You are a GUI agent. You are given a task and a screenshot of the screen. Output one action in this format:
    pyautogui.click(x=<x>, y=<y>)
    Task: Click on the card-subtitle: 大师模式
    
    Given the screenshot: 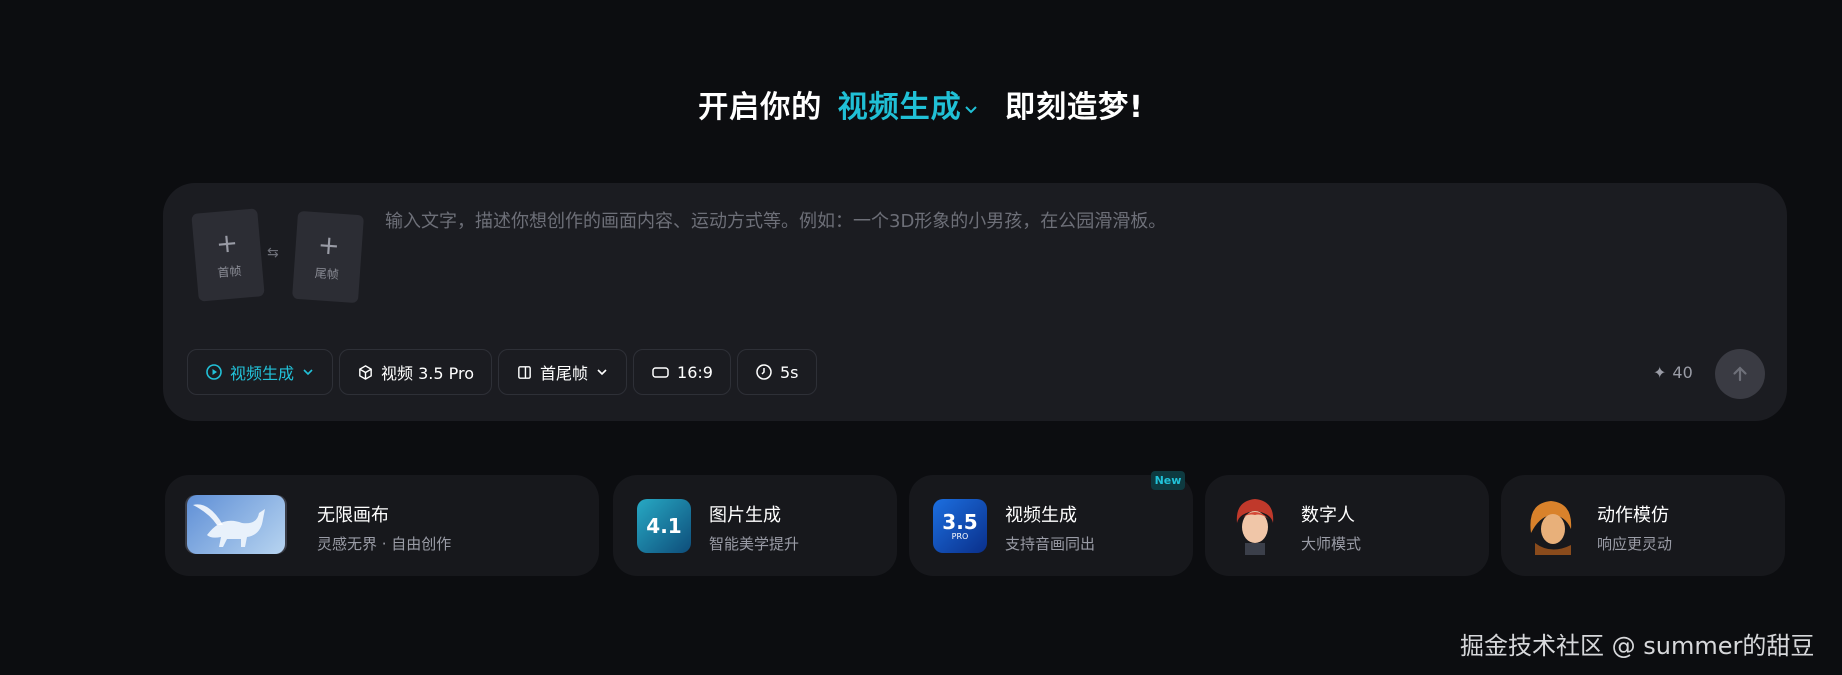 What is the action you would take?
    pyautogui.click(x=1331, y=544)
    